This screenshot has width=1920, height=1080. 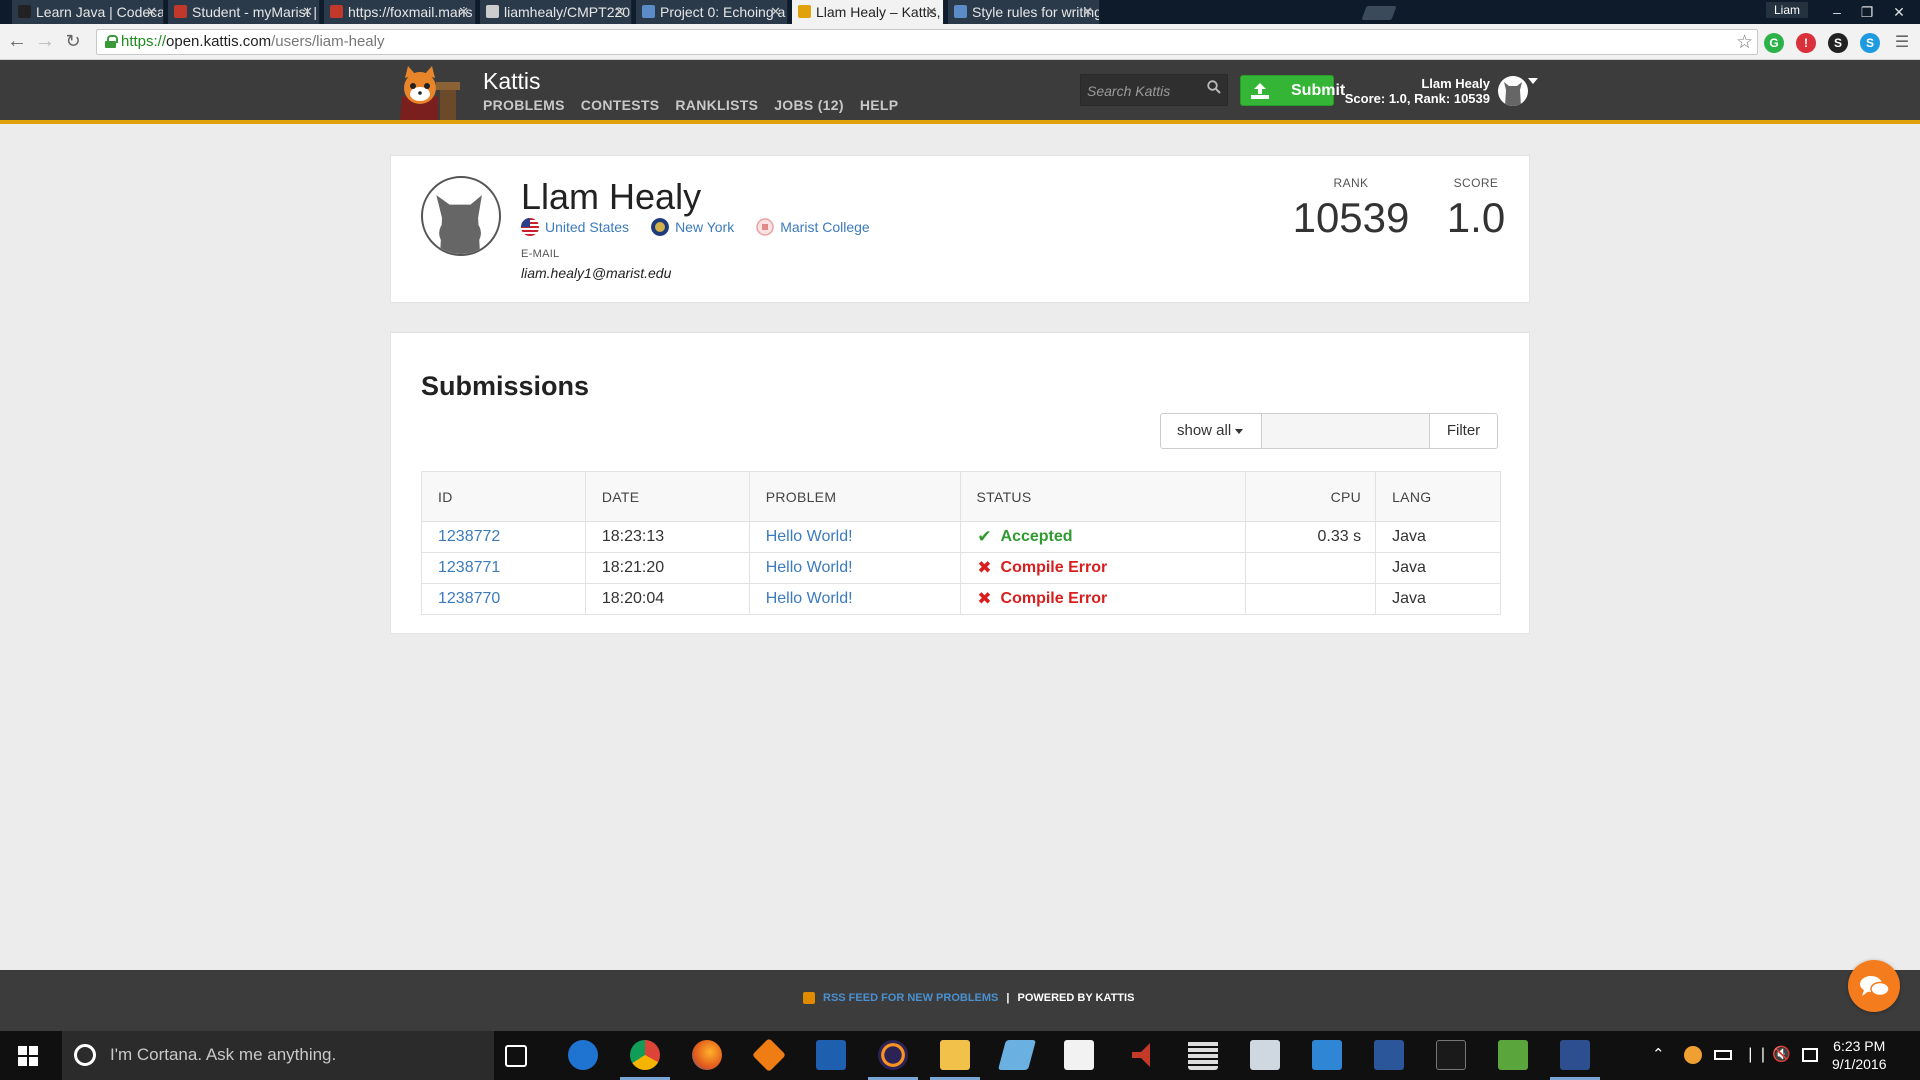 What do you see at coordinates (516, 1056) in the screenshot?
I see `task-view-icon` at bounding box center [516, 1056].